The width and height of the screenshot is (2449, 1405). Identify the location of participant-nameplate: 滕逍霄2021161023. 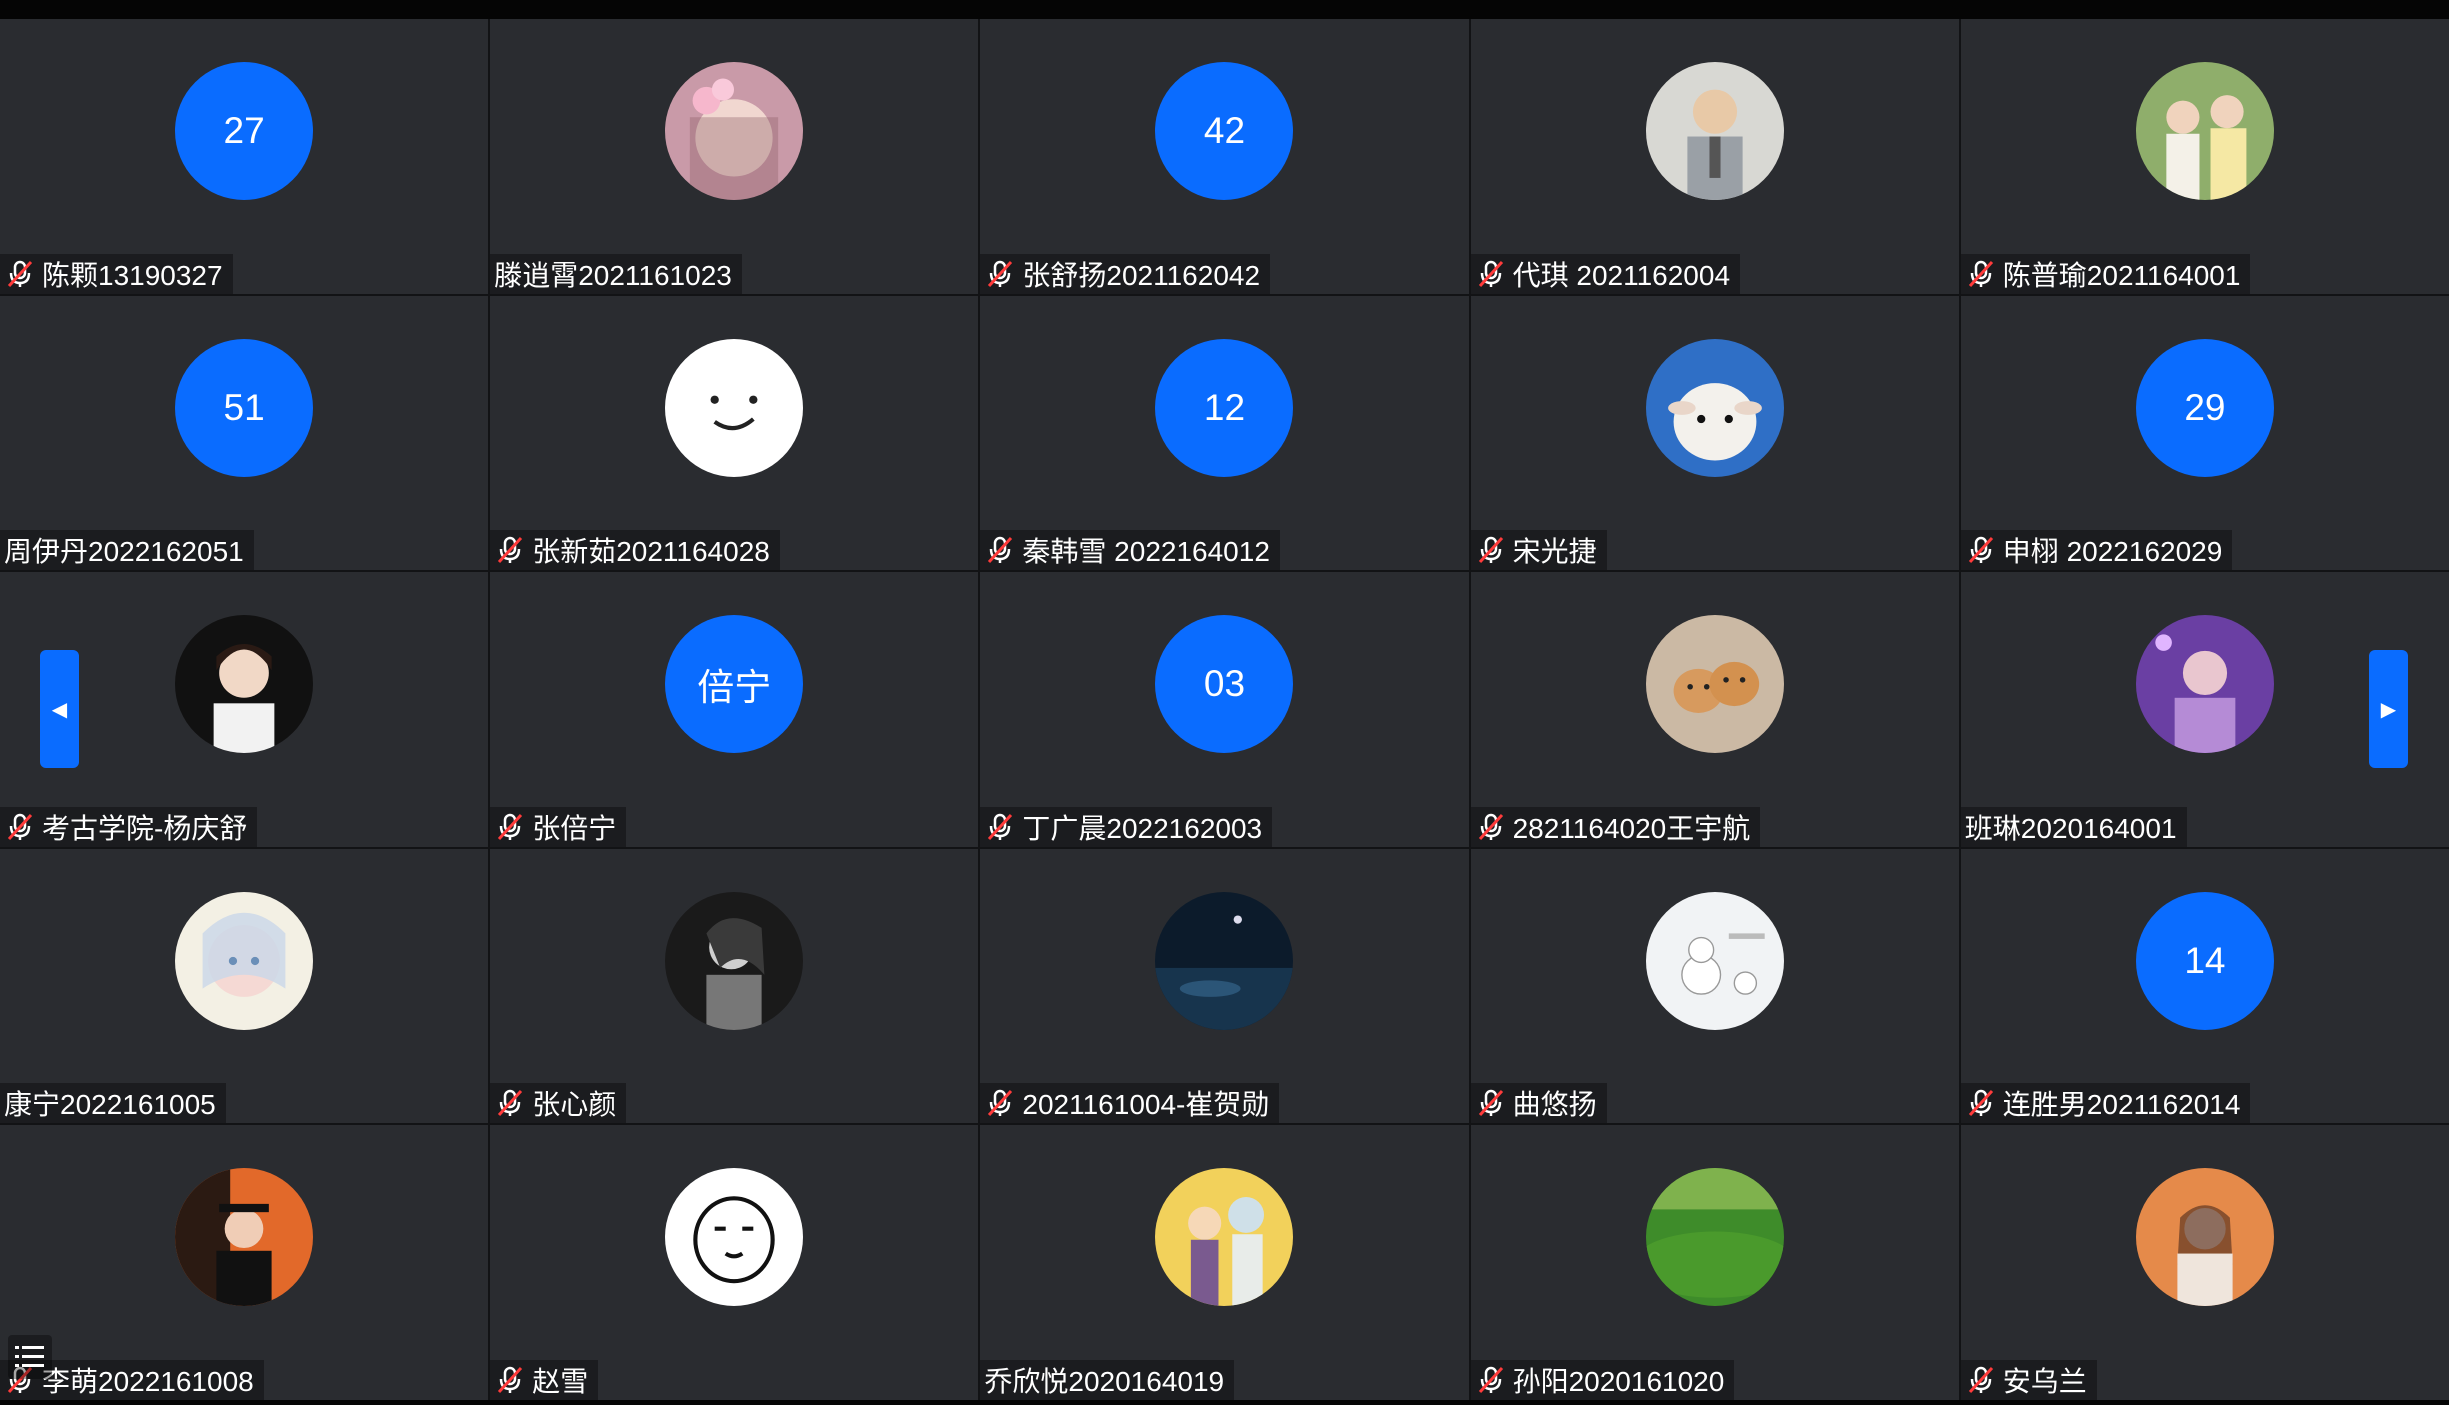
(616, 273).